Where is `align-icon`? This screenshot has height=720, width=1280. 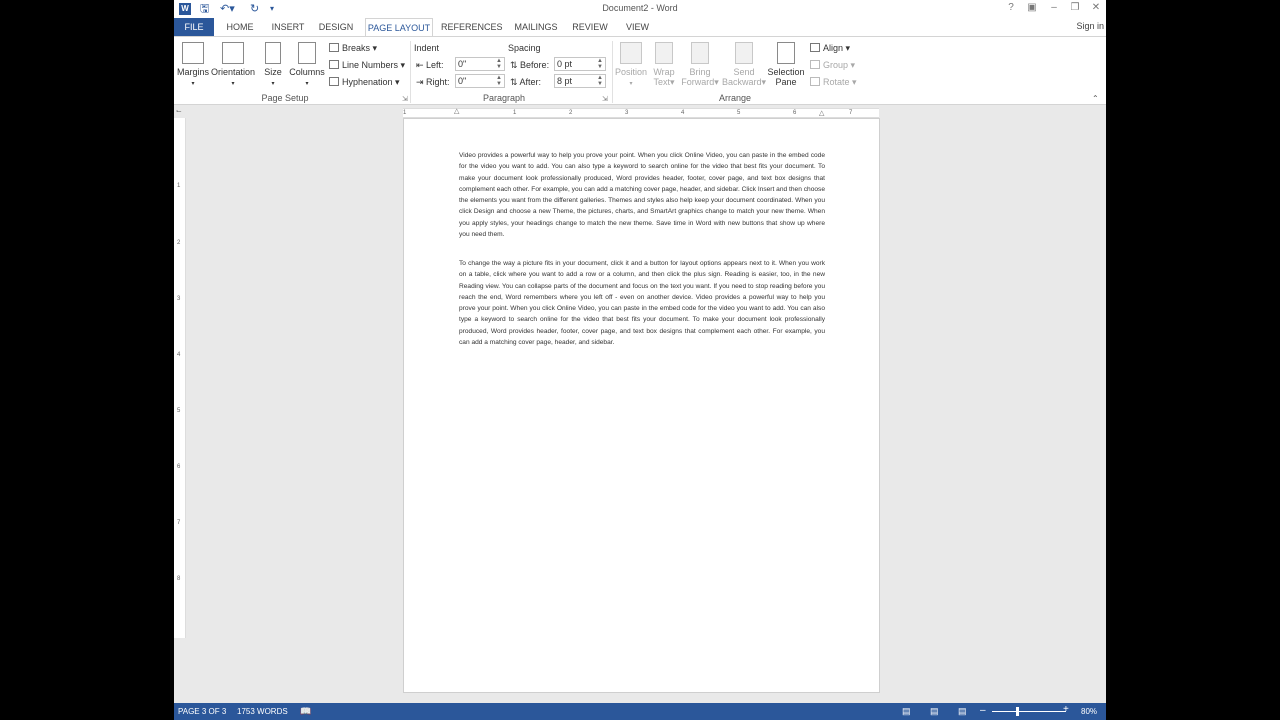
align-icon is located at coordinates (815, 47).